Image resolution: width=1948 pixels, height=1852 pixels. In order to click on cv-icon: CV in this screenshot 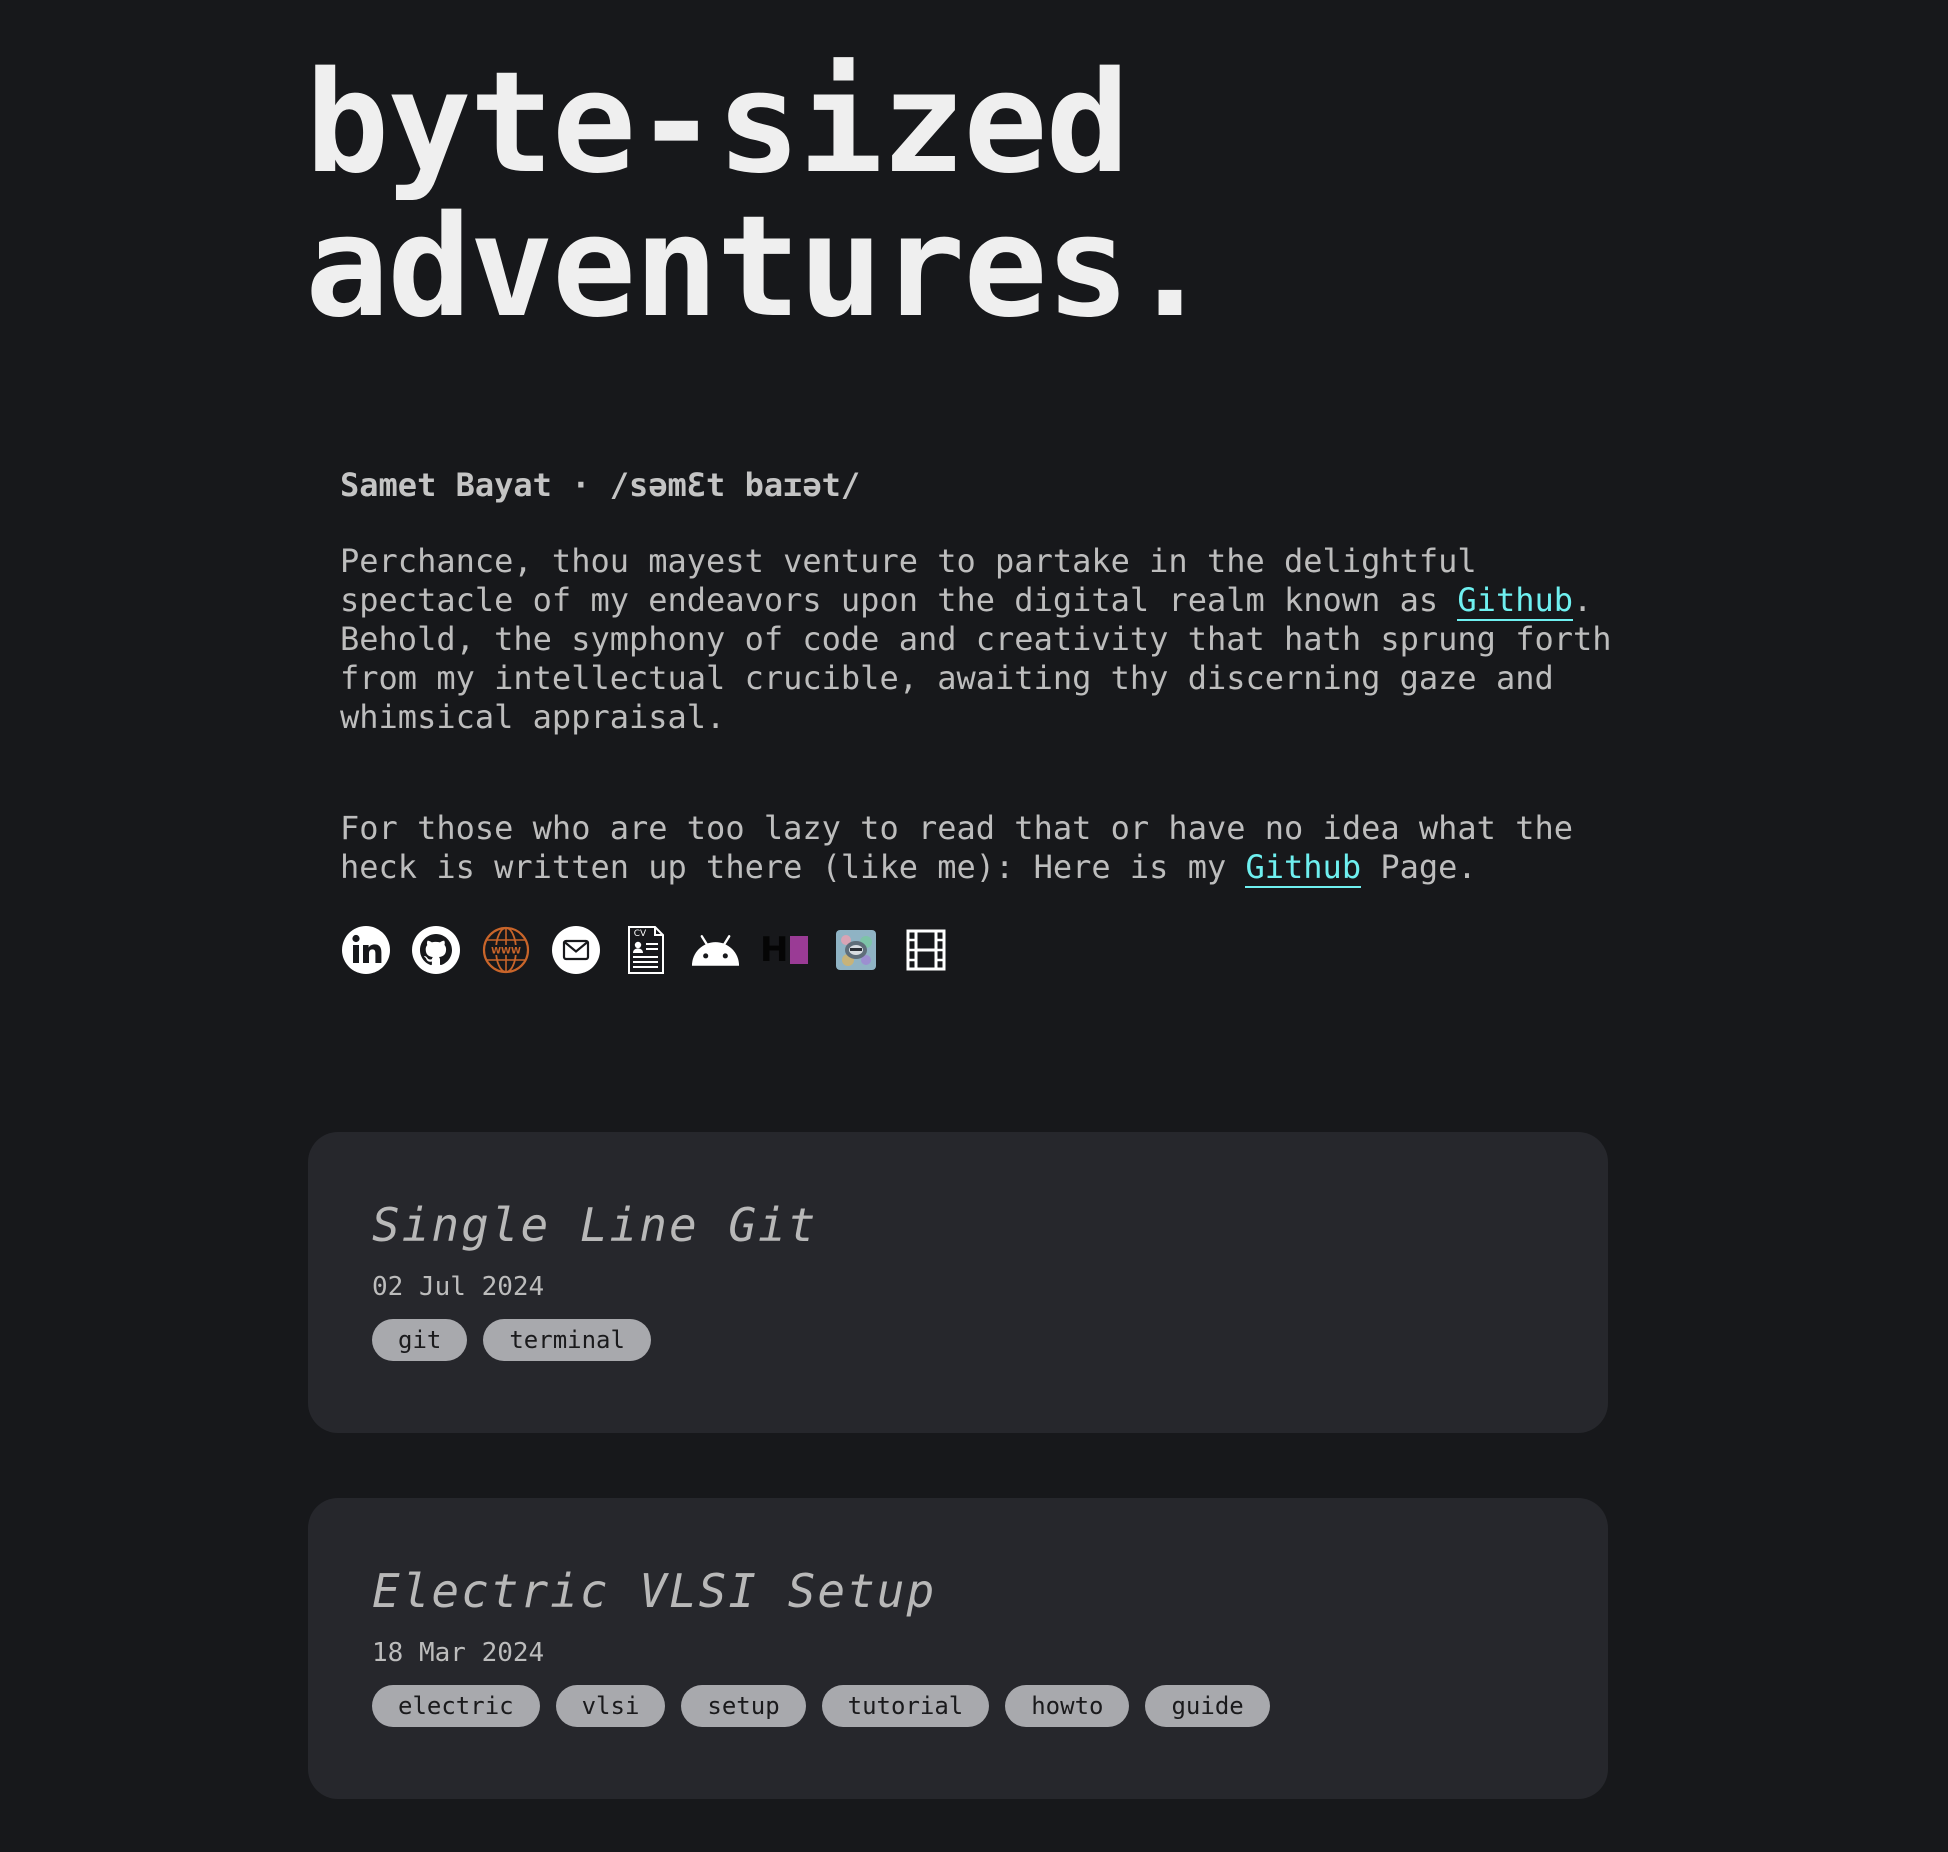, I will do `click(645, 950)`.